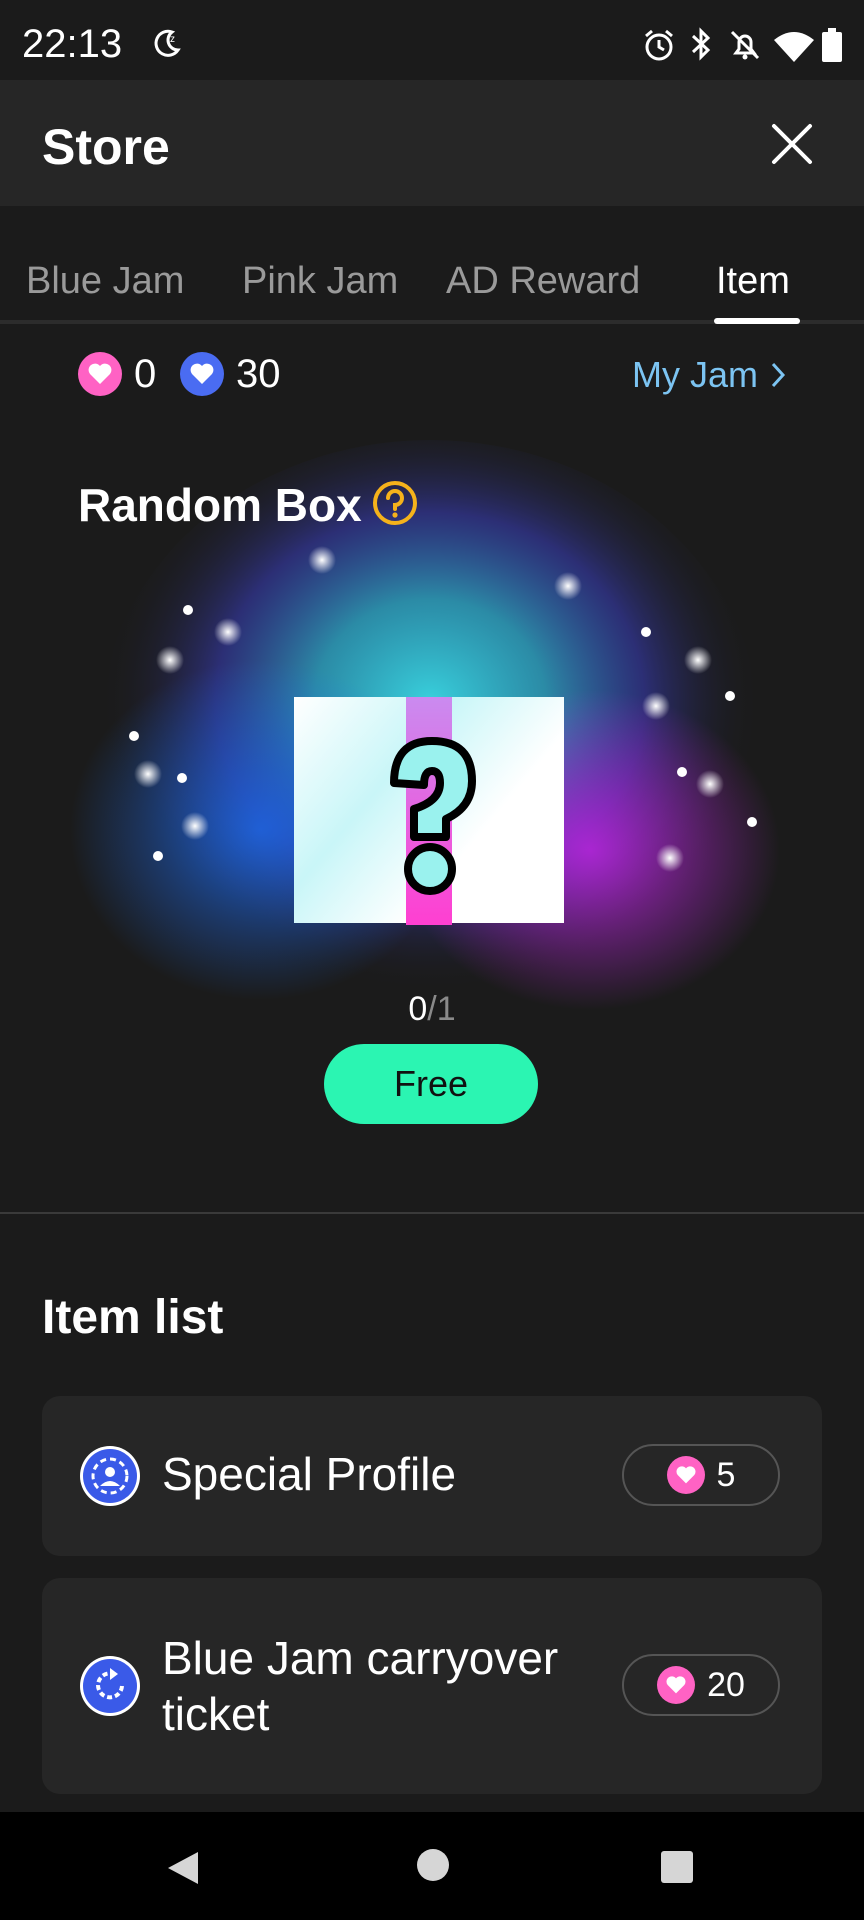 The height and width of the screenshot is (1920, 864). I want to click on close-icon, so click(792, 144).